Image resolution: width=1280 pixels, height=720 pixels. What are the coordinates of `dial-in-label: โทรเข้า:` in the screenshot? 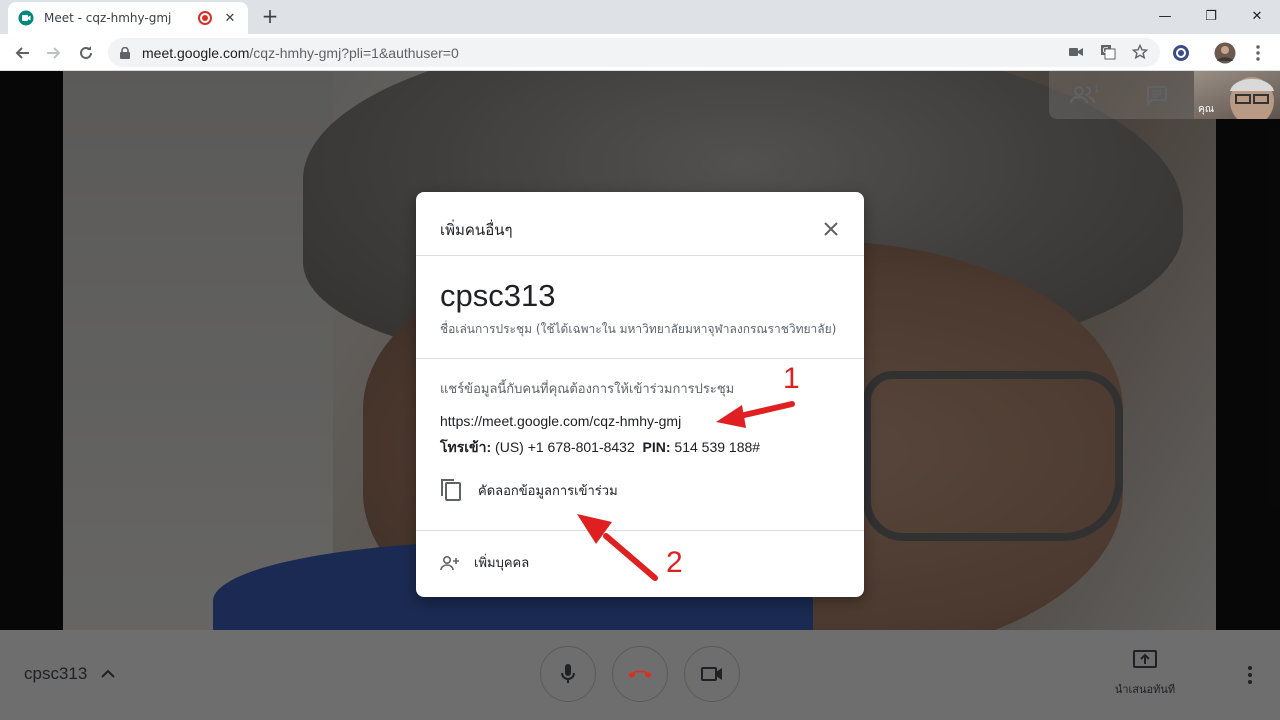 It's located at (466, 447).